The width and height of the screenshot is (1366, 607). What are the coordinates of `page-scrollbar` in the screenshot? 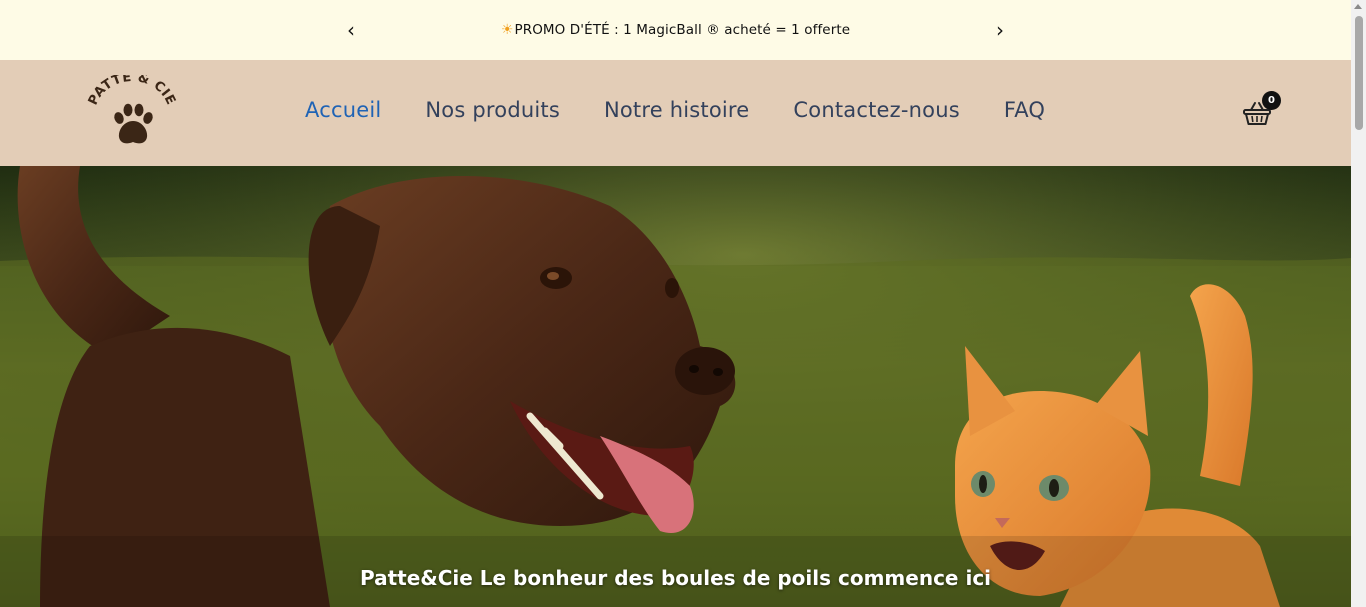 It's located at (1358, 303).